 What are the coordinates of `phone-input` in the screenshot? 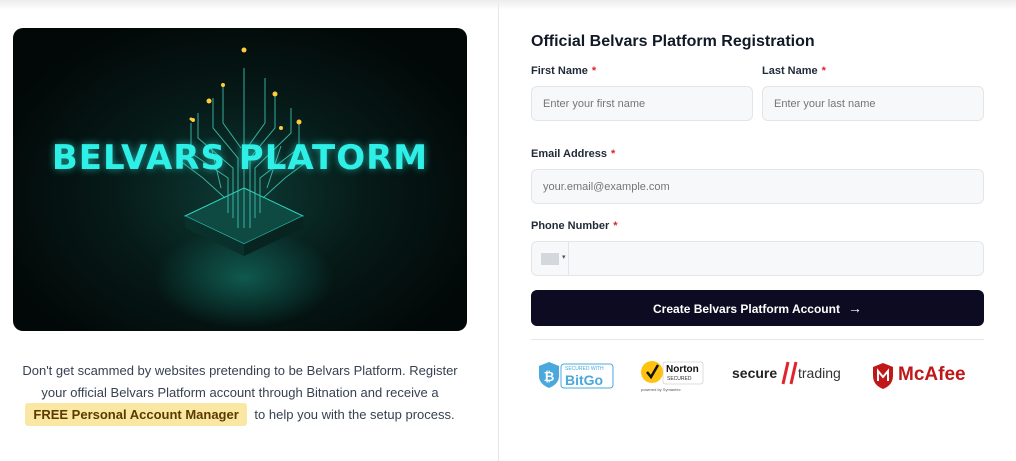 It's located at (776, 258).